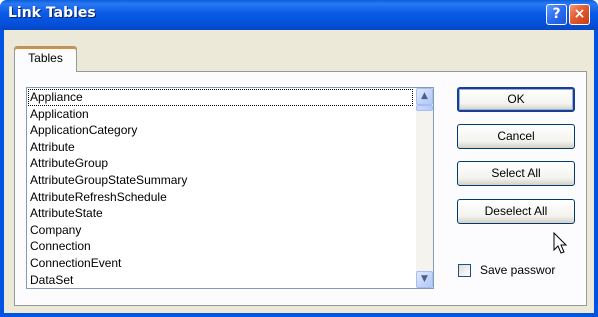 This screenshot has width=598, height=317. What do you see at coordinates (220, 263) in the screenshot?
I see `table-list-item: ConnectionEvent` at bounding box center [220, 263].